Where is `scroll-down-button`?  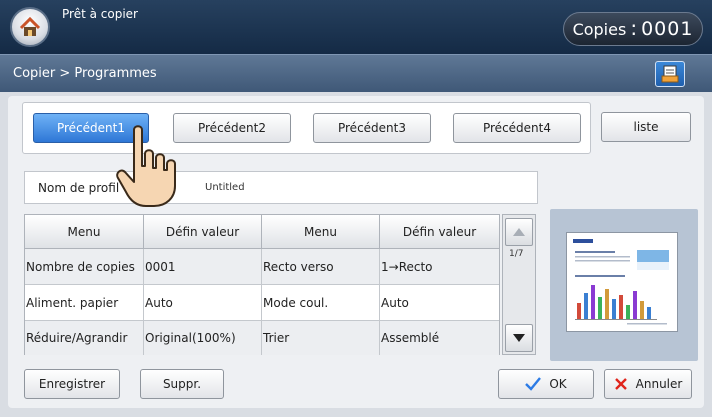
scroll-down-button is located at coordinates (519, 338).